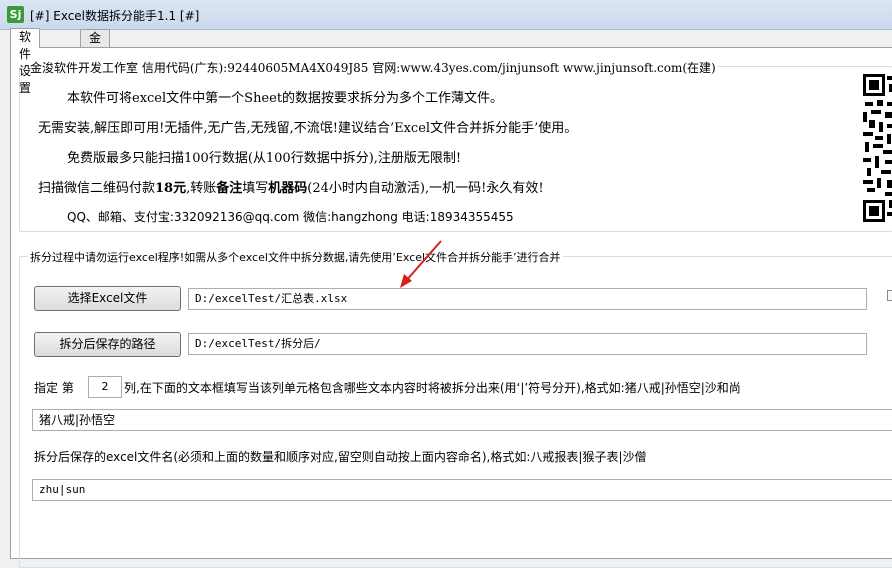  What do you see at coordinates (527, 344) in the screenshot?
I see `save-path-field: D:/excelTest/拆分后/` at bounding box center [527, 344].